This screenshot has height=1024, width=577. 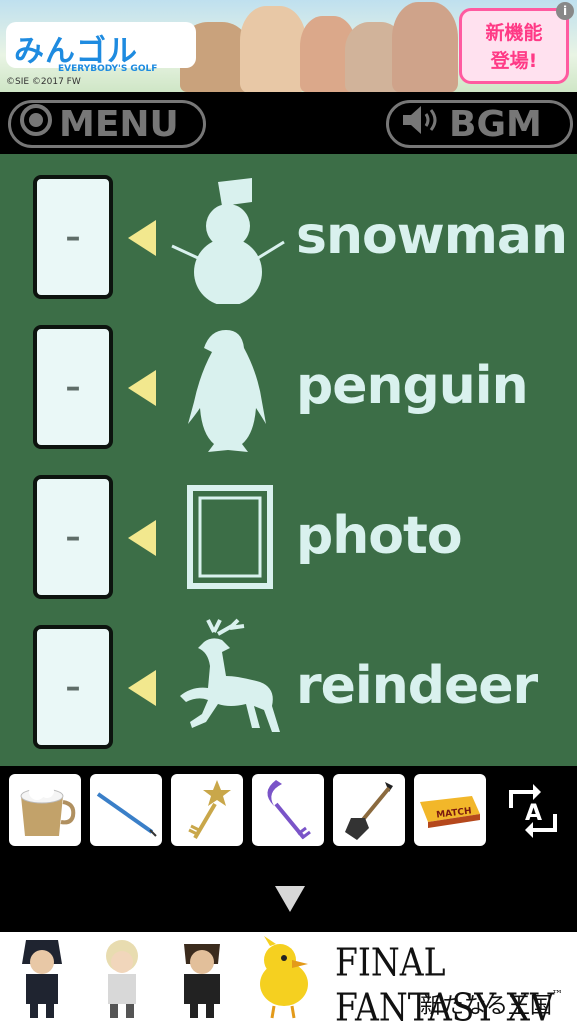 I want to click on cup-with-snow-icon, so click(x=48, y=810).